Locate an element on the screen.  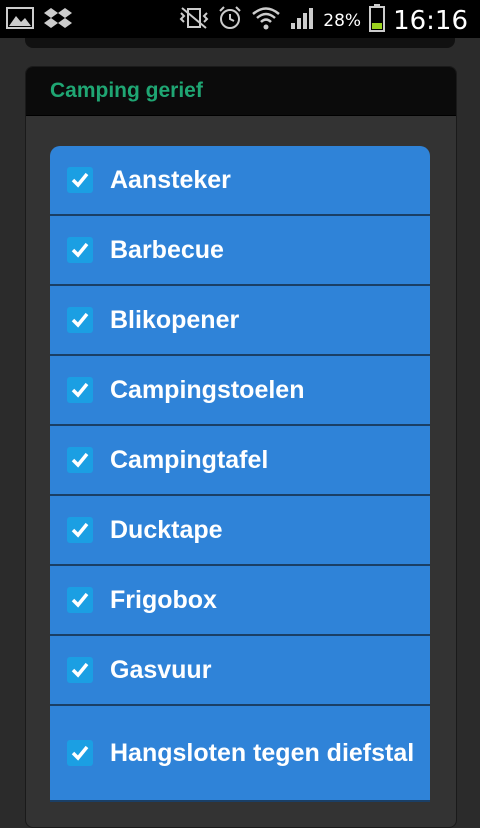
list-item: Campingstoelen is located at coordinates (240, 391).